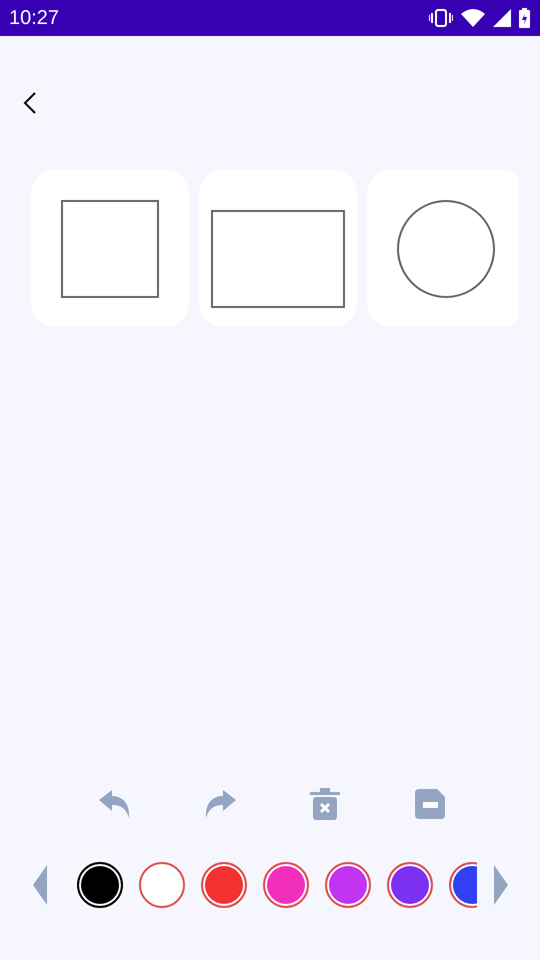 This screenshot has height=960, width=540. I want to click on signal-icon, so click(502, 18).